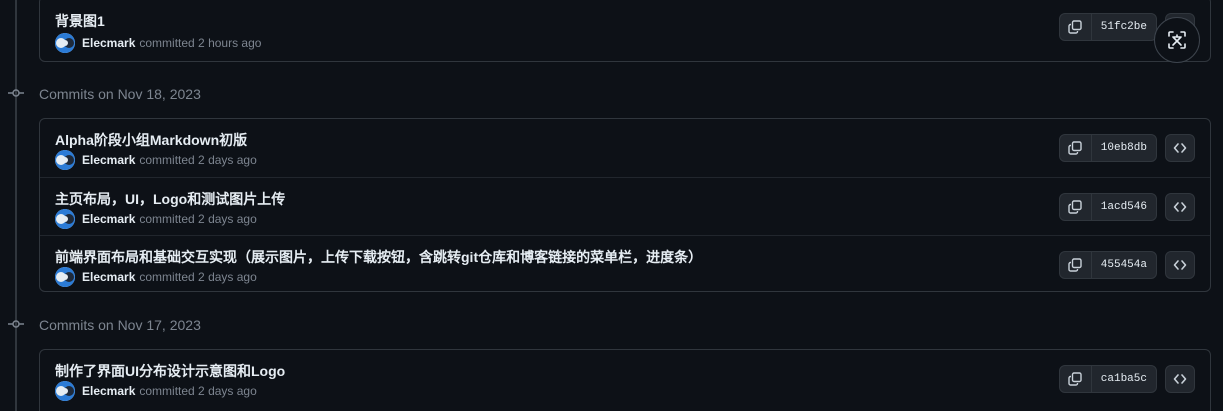 This screenshot has width=1223, height=411. I want to click on timeline-line, so click(16, 205).